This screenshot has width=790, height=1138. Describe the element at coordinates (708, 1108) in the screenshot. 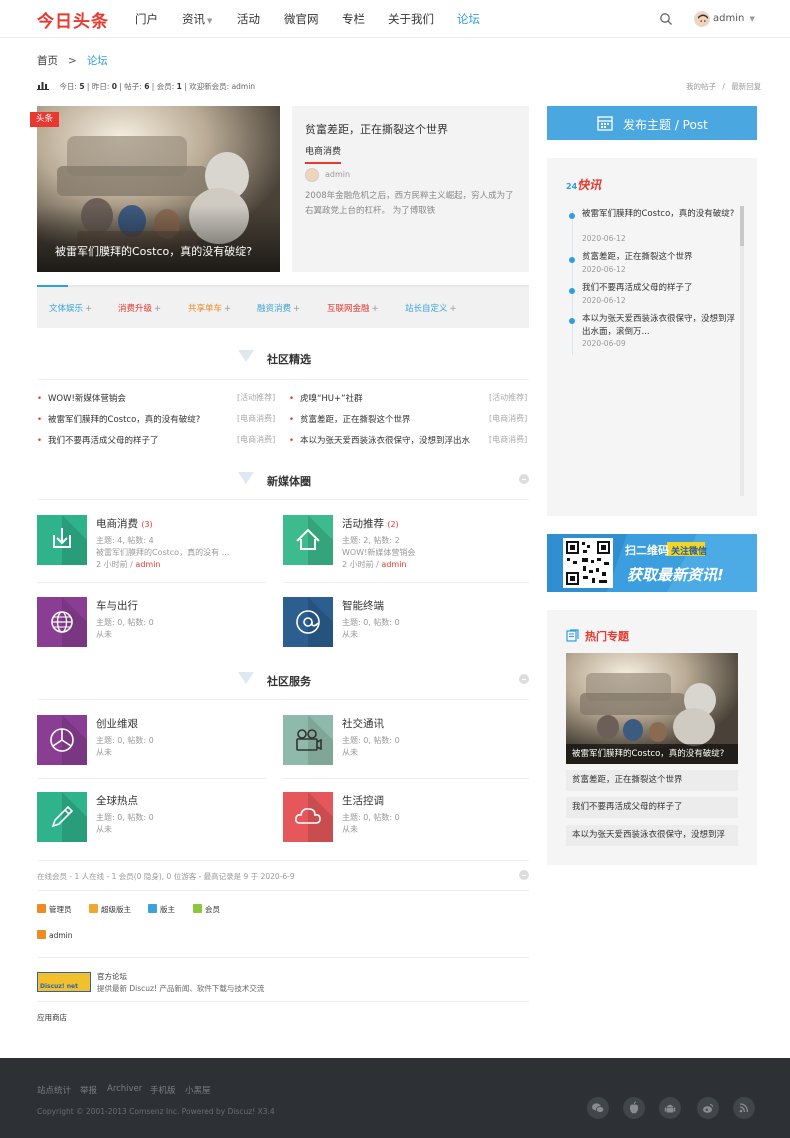

I see `weibo-icon` at that location.